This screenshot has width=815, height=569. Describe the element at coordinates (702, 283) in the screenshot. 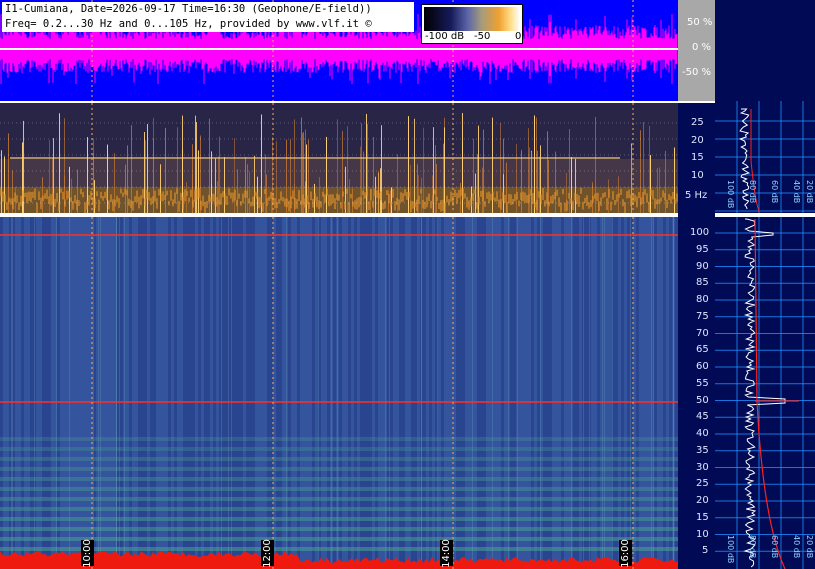

I see `main-freq-tick-label: 85` at that location.